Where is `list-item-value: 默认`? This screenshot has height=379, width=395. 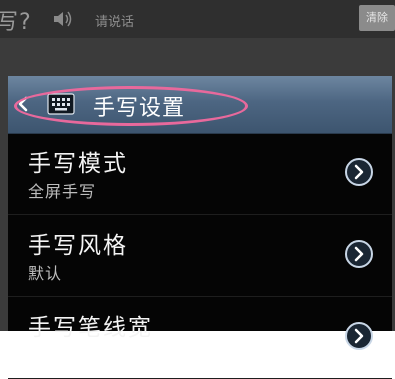
list-item-value: 默认 is located at coordinates (45, 273).